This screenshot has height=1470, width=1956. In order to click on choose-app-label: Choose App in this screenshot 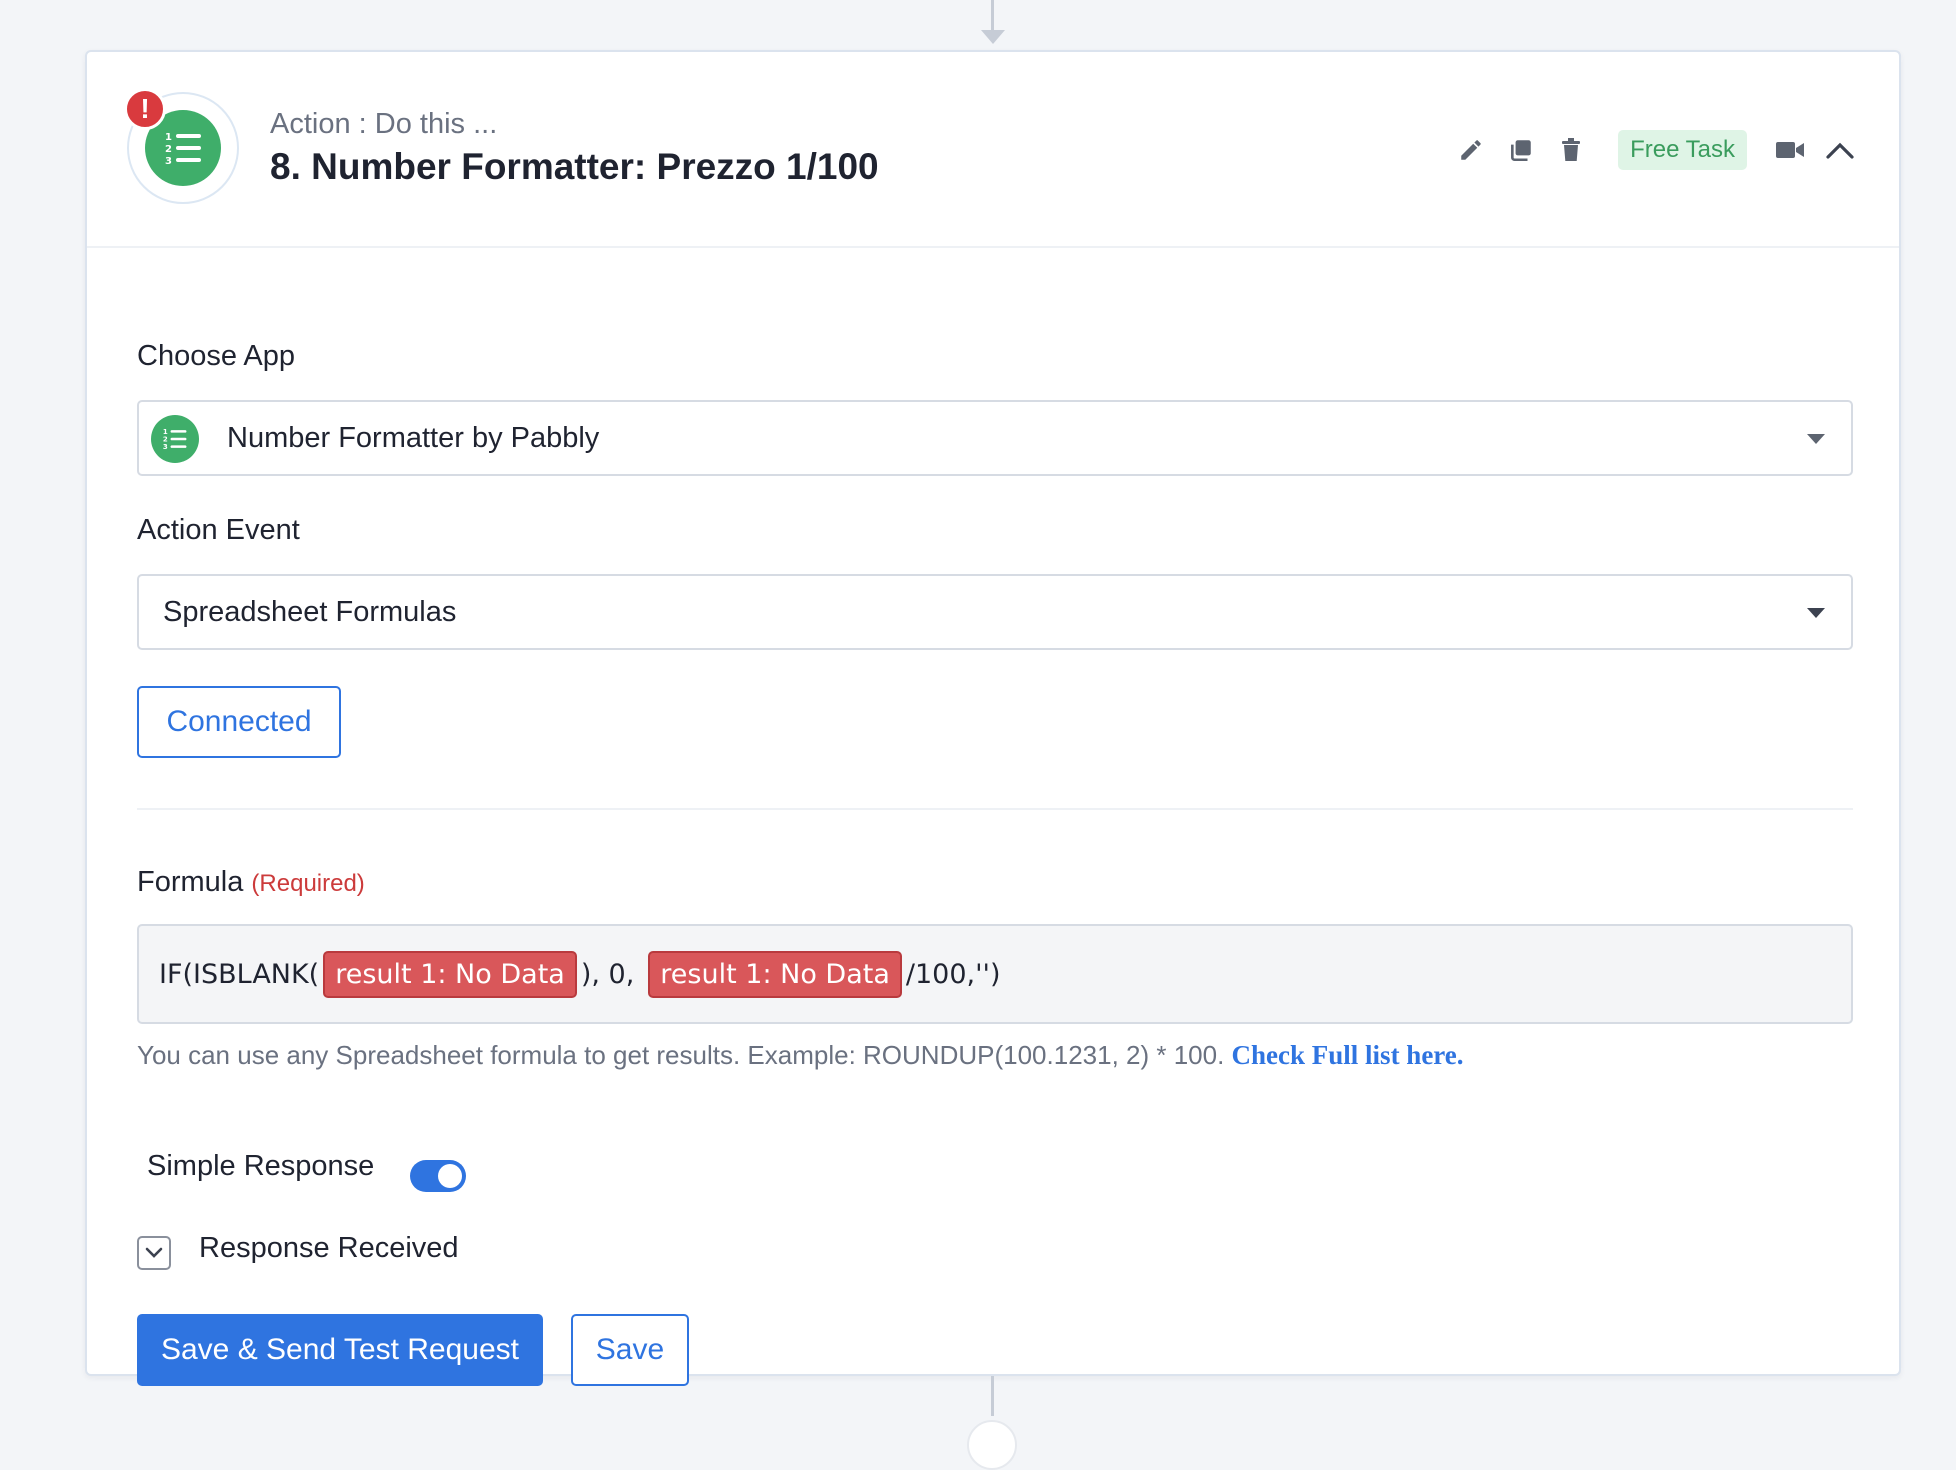, I will do `click(216, 356)`.